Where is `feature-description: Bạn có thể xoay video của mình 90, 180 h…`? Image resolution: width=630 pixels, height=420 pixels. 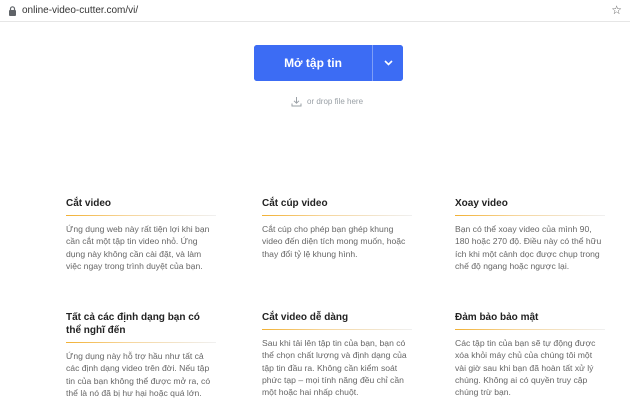
feature-description: Bạn có thể xoay video của mình 90, 180 h… is located at coordinates (528, 247).